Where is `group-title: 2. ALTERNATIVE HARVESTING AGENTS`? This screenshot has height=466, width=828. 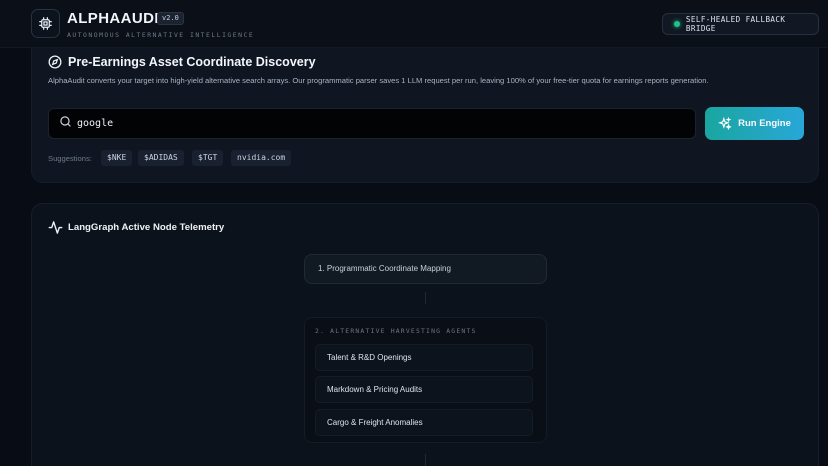
group-title: 2. ALTERNATIVE HARVESTING AGENTS is located at coordinates (396, 331).